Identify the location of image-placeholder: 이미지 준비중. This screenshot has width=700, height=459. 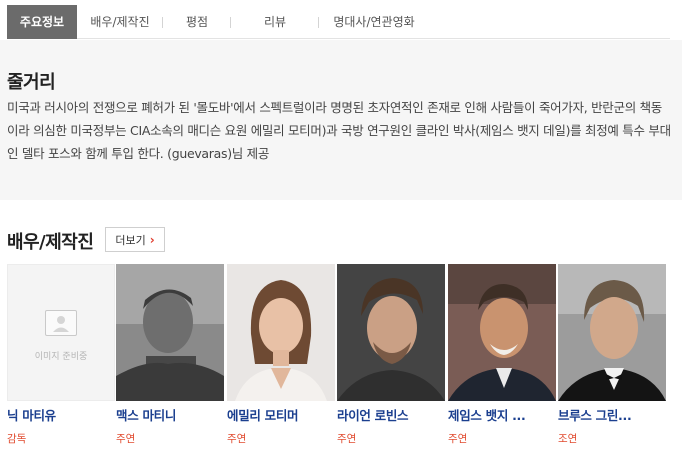
(61, 332).